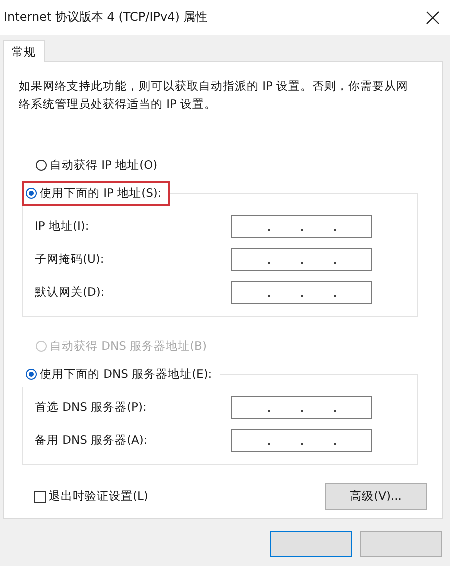 The height and width of the screenshot is (566, 450). Describe the element at coordinates (126, 374) in the screenshot. I see `radio-label: 使用下面的 DNS 服务器地址(E):` at that location.